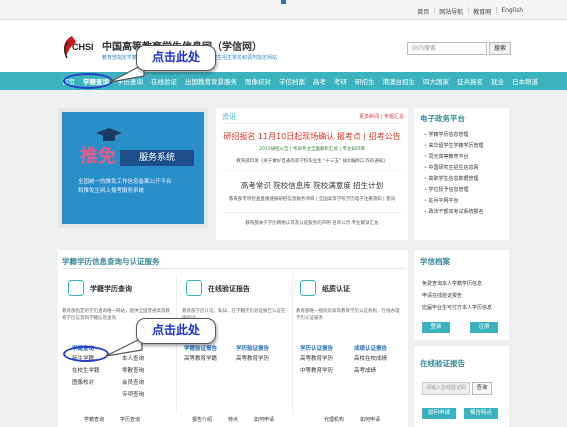 The image size is (567, 427). I want to click on nav-image-check: 图像校对, so click(258, 81).